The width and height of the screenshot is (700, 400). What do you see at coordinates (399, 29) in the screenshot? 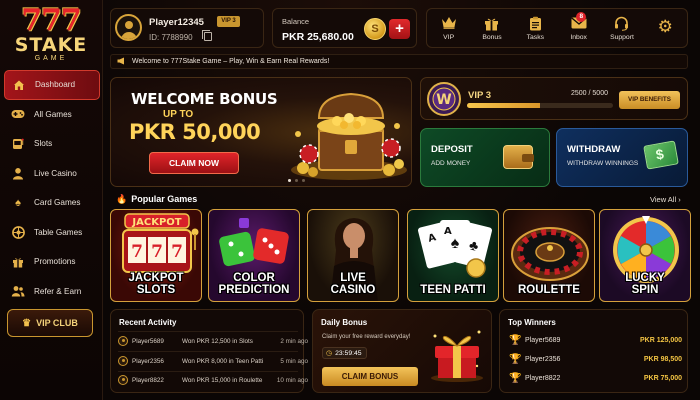
I see `add-funds-button: +` at bounding box center [399, 29].